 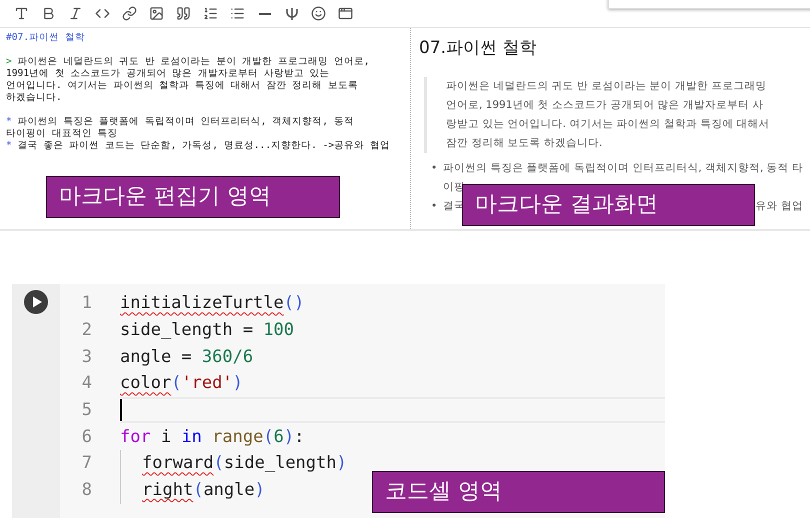 What do you see at coordinates (9, 61) in the screenshot?
I see `quote-marker: >` at bounding box center [9, 61].